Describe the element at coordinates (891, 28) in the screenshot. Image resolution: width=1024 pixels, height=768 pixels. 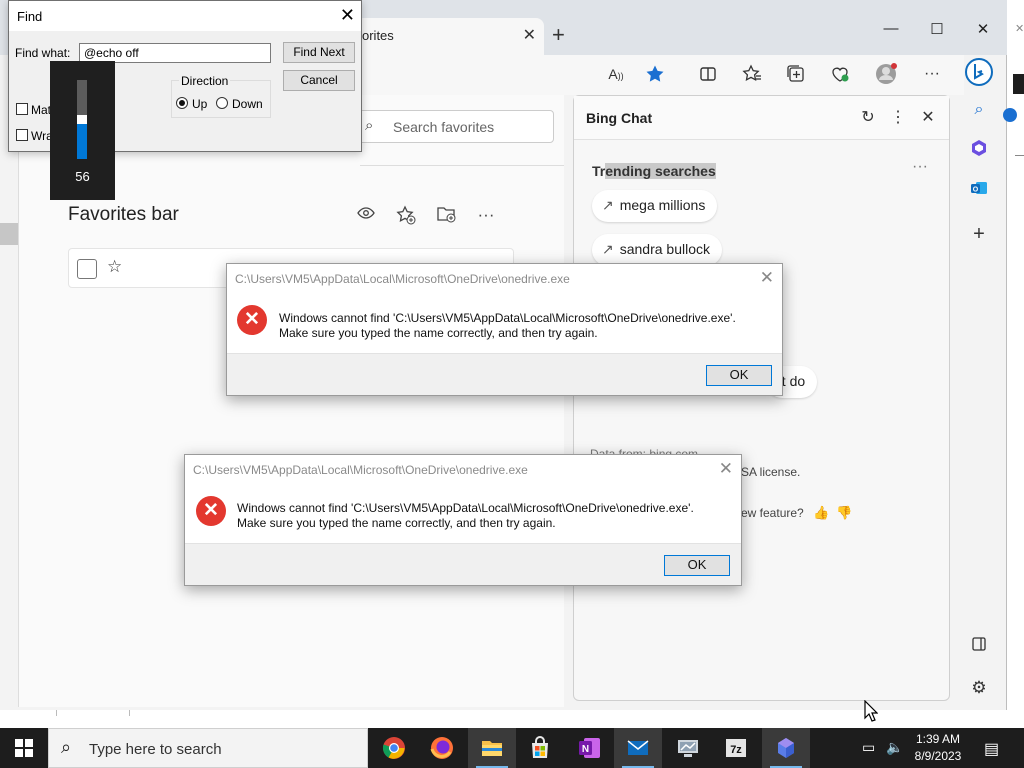
I see `minimize-button: —` at that location.